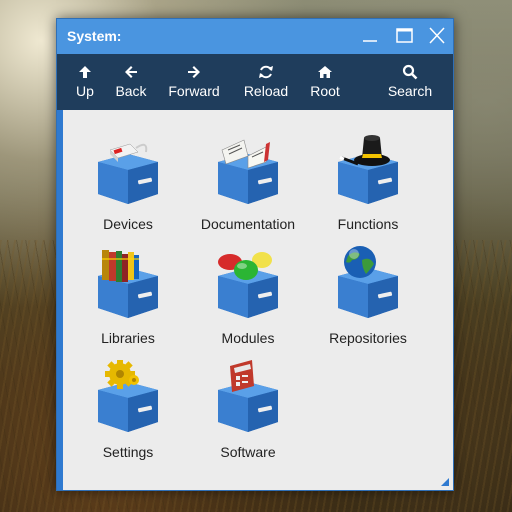 This screenshot has height=512, width=512. What do you see at coordinates (248, 171) in the screenshot?
I see `documentation-drawer-icon` at bounding box center [248, 171].